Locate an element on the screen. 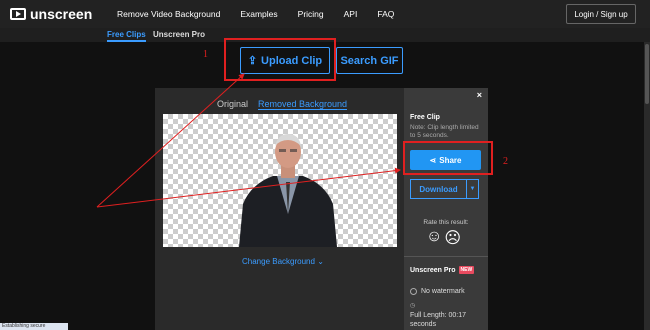 The image size is (650, 330). arrow-to-upload is located at coordinates (170, 140).